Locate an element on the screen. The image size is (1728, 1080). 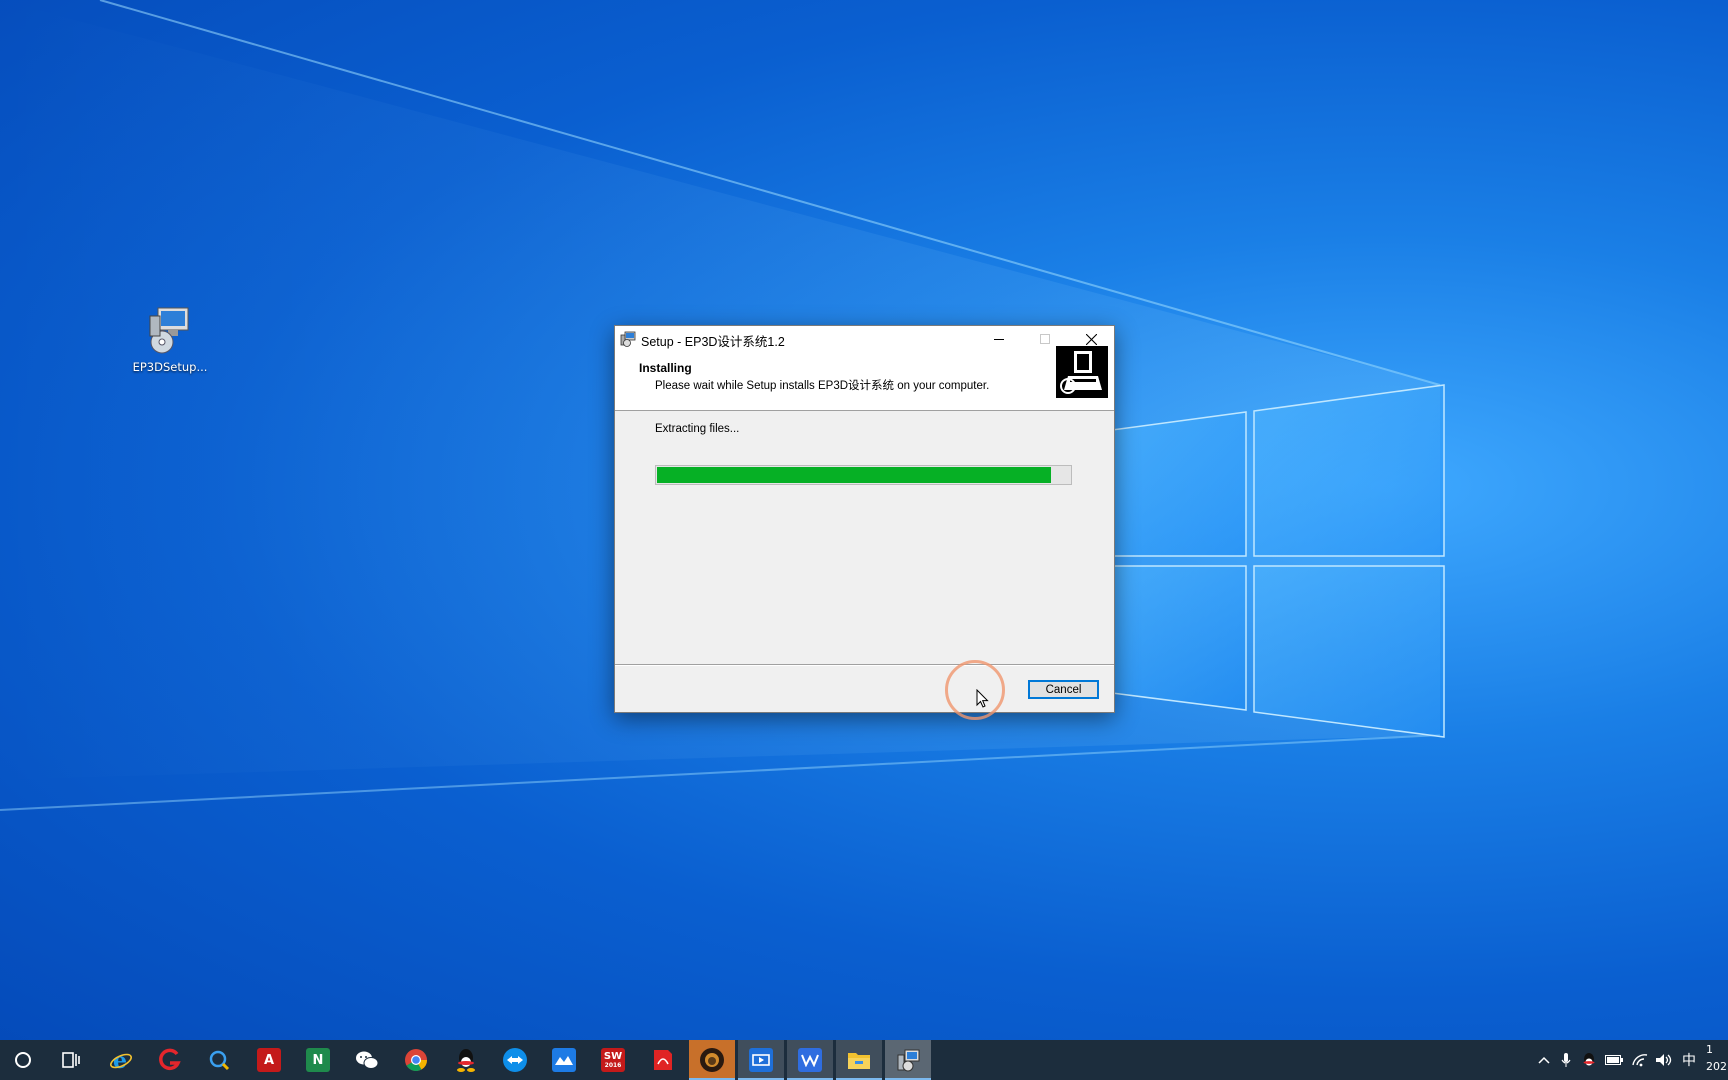
app-search-q-icon is located at coordinates (219, 1060).